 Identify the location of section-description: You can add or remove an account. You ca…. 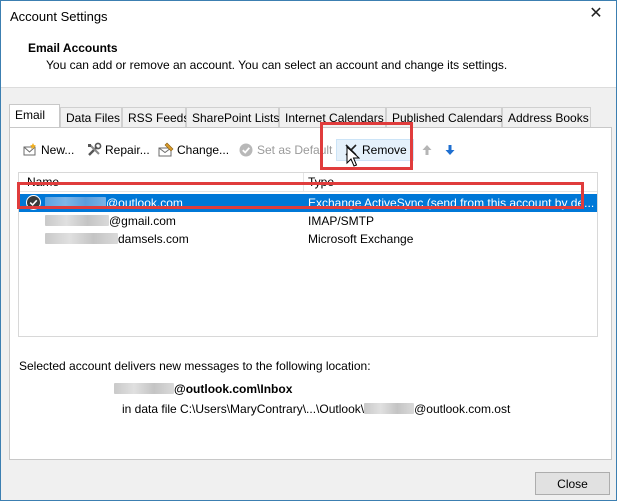
(277, 65).